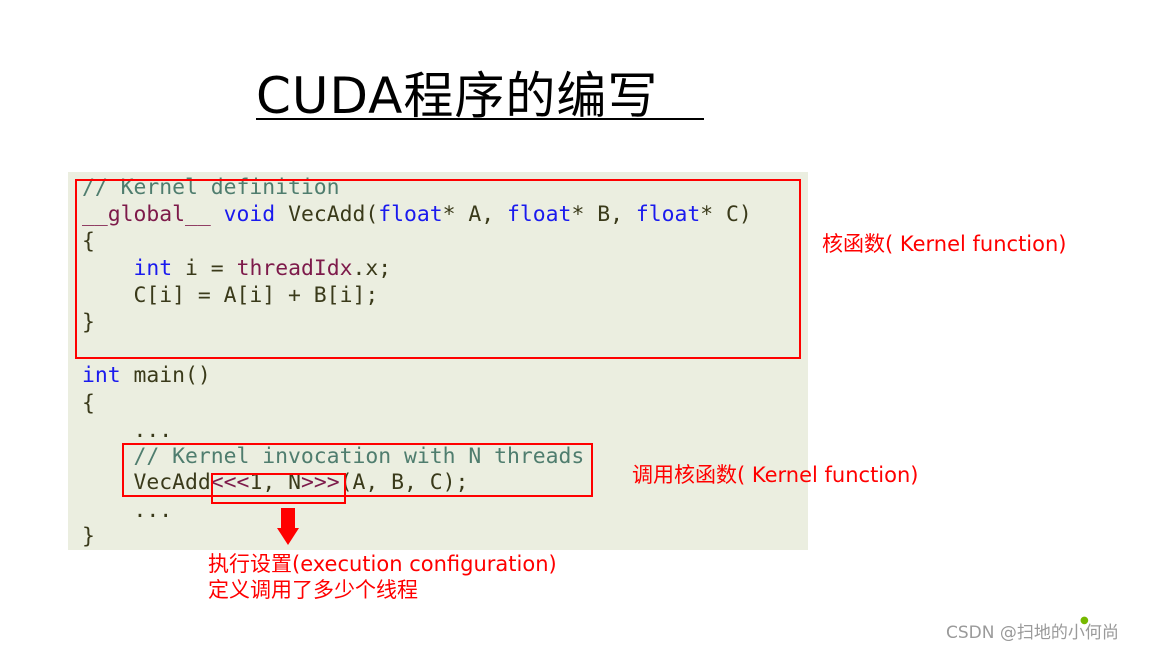  I want to click on code-line: }, so click(88, 536).